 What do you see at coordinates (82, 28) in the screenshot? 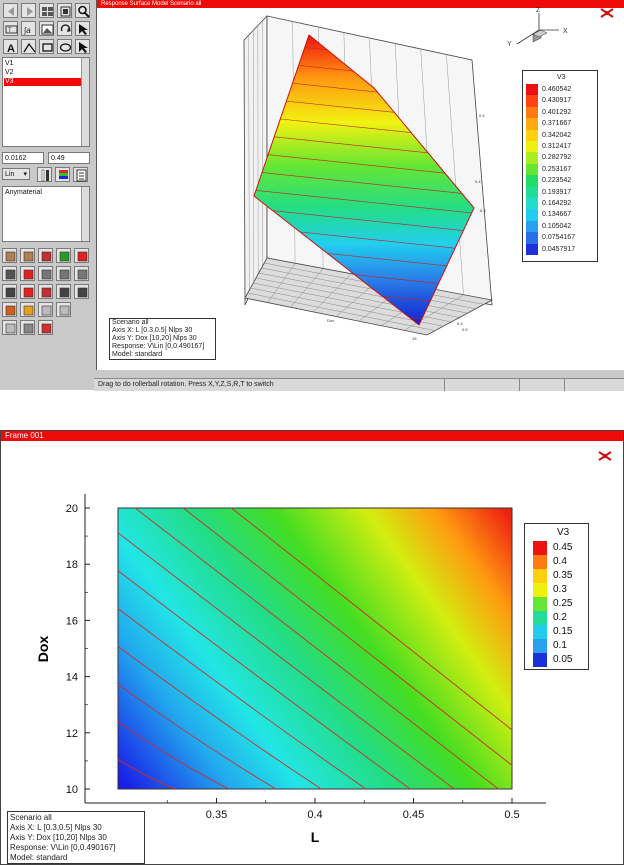
I see `pointer-arrow-icon` at bounding box center [82, 28].